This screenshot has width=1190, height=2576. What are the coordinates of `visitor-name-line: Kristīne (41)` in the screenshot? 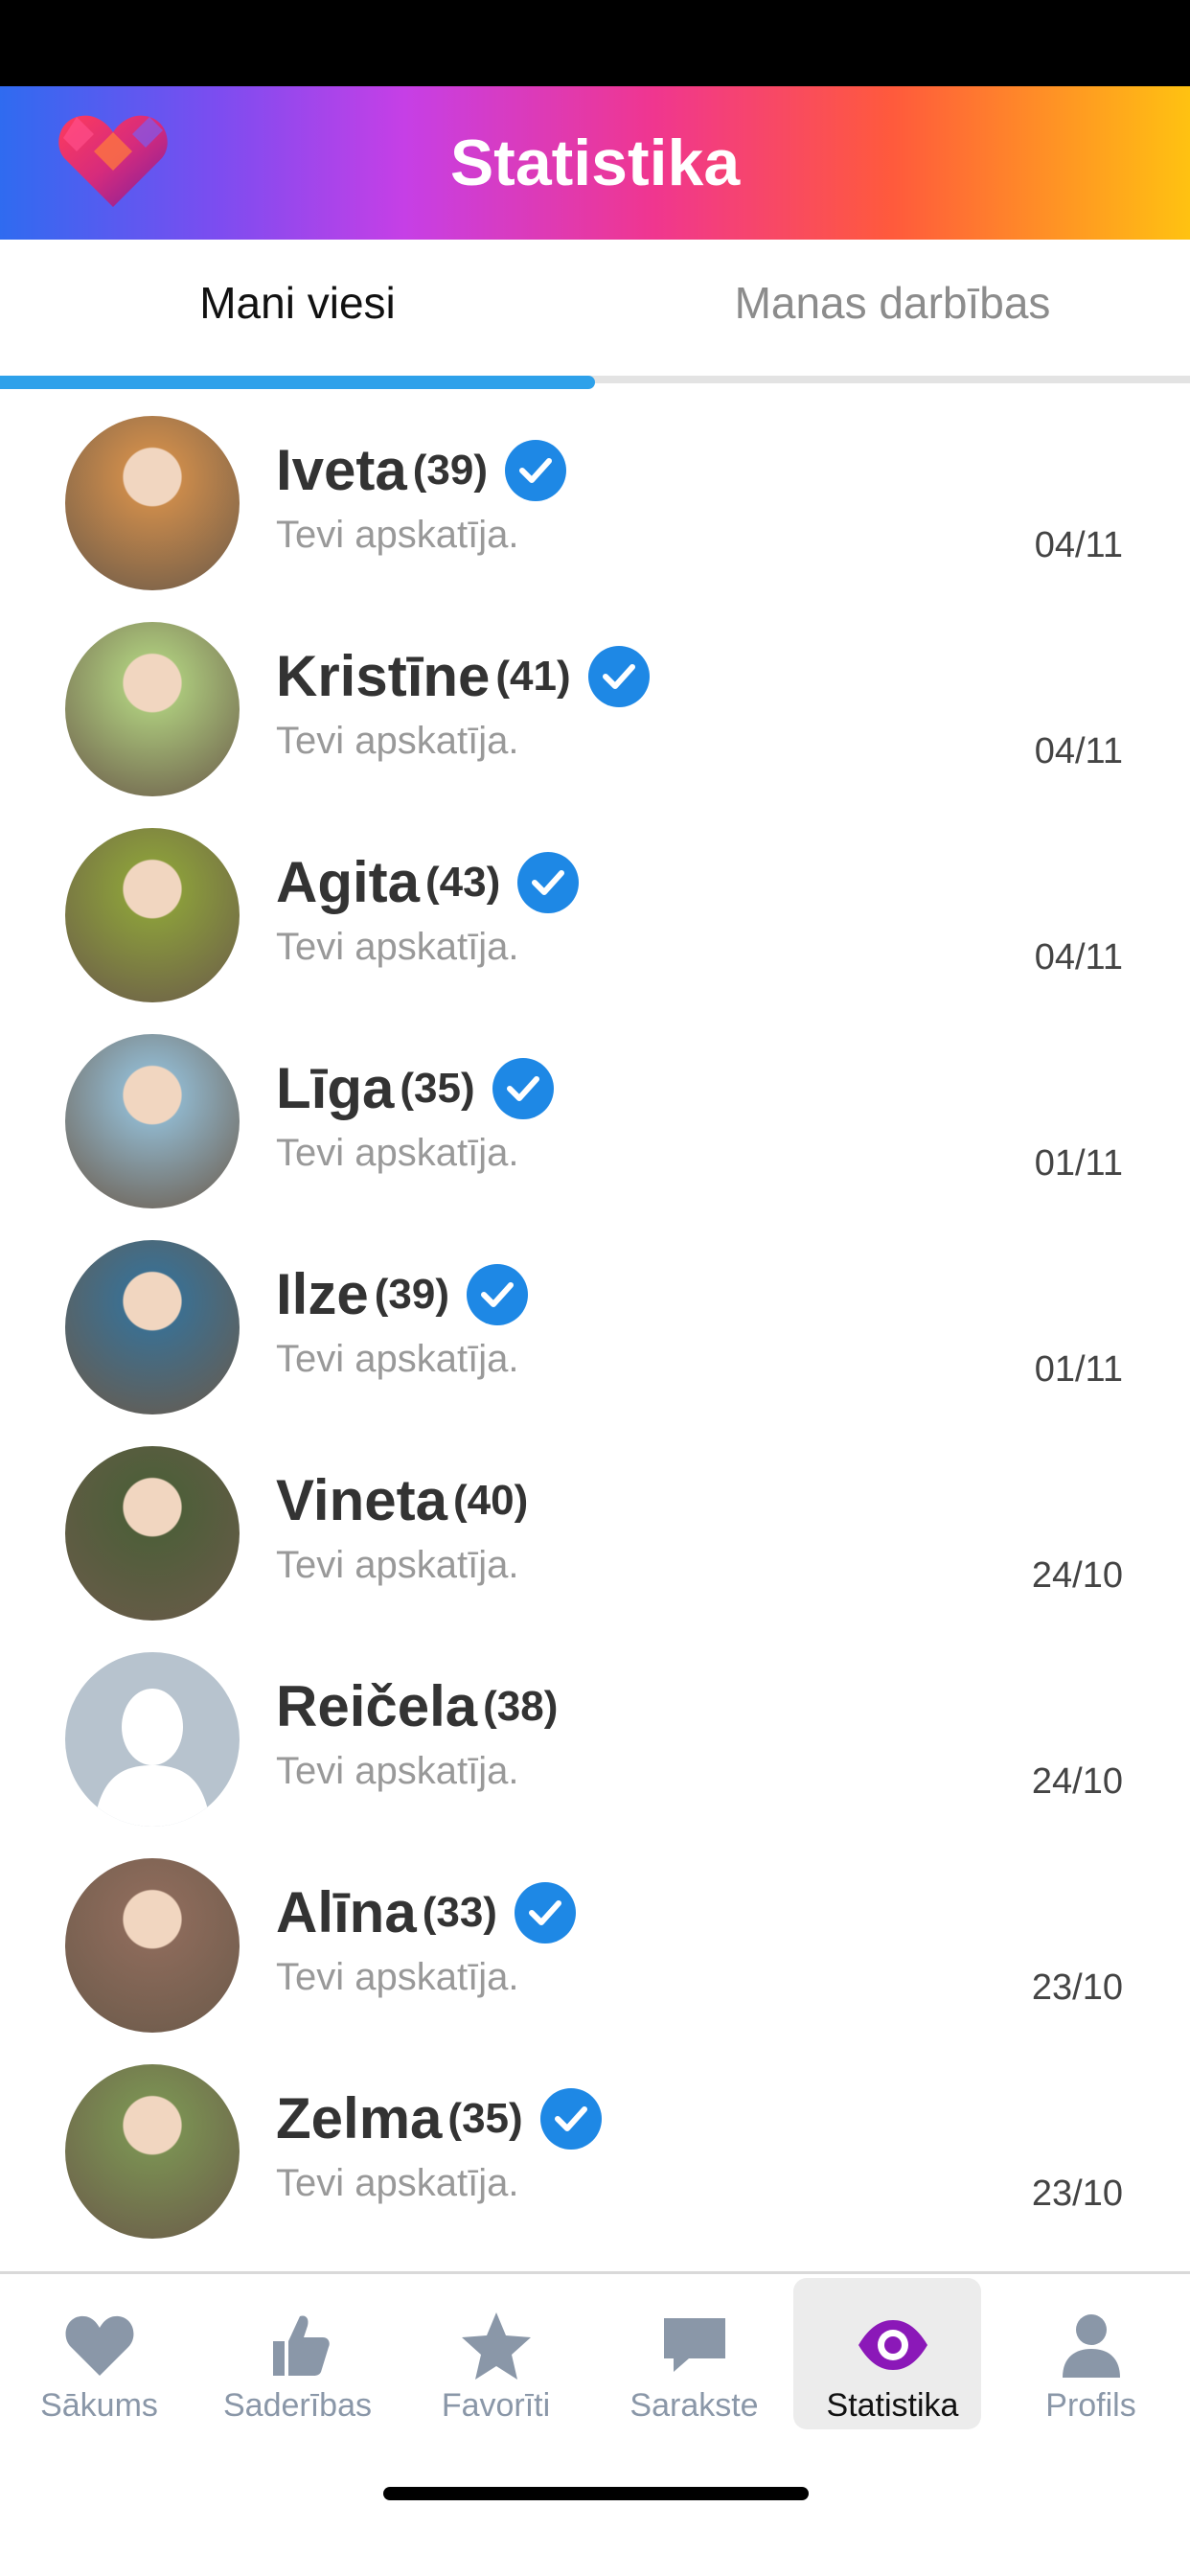 It's located at (463, 681).